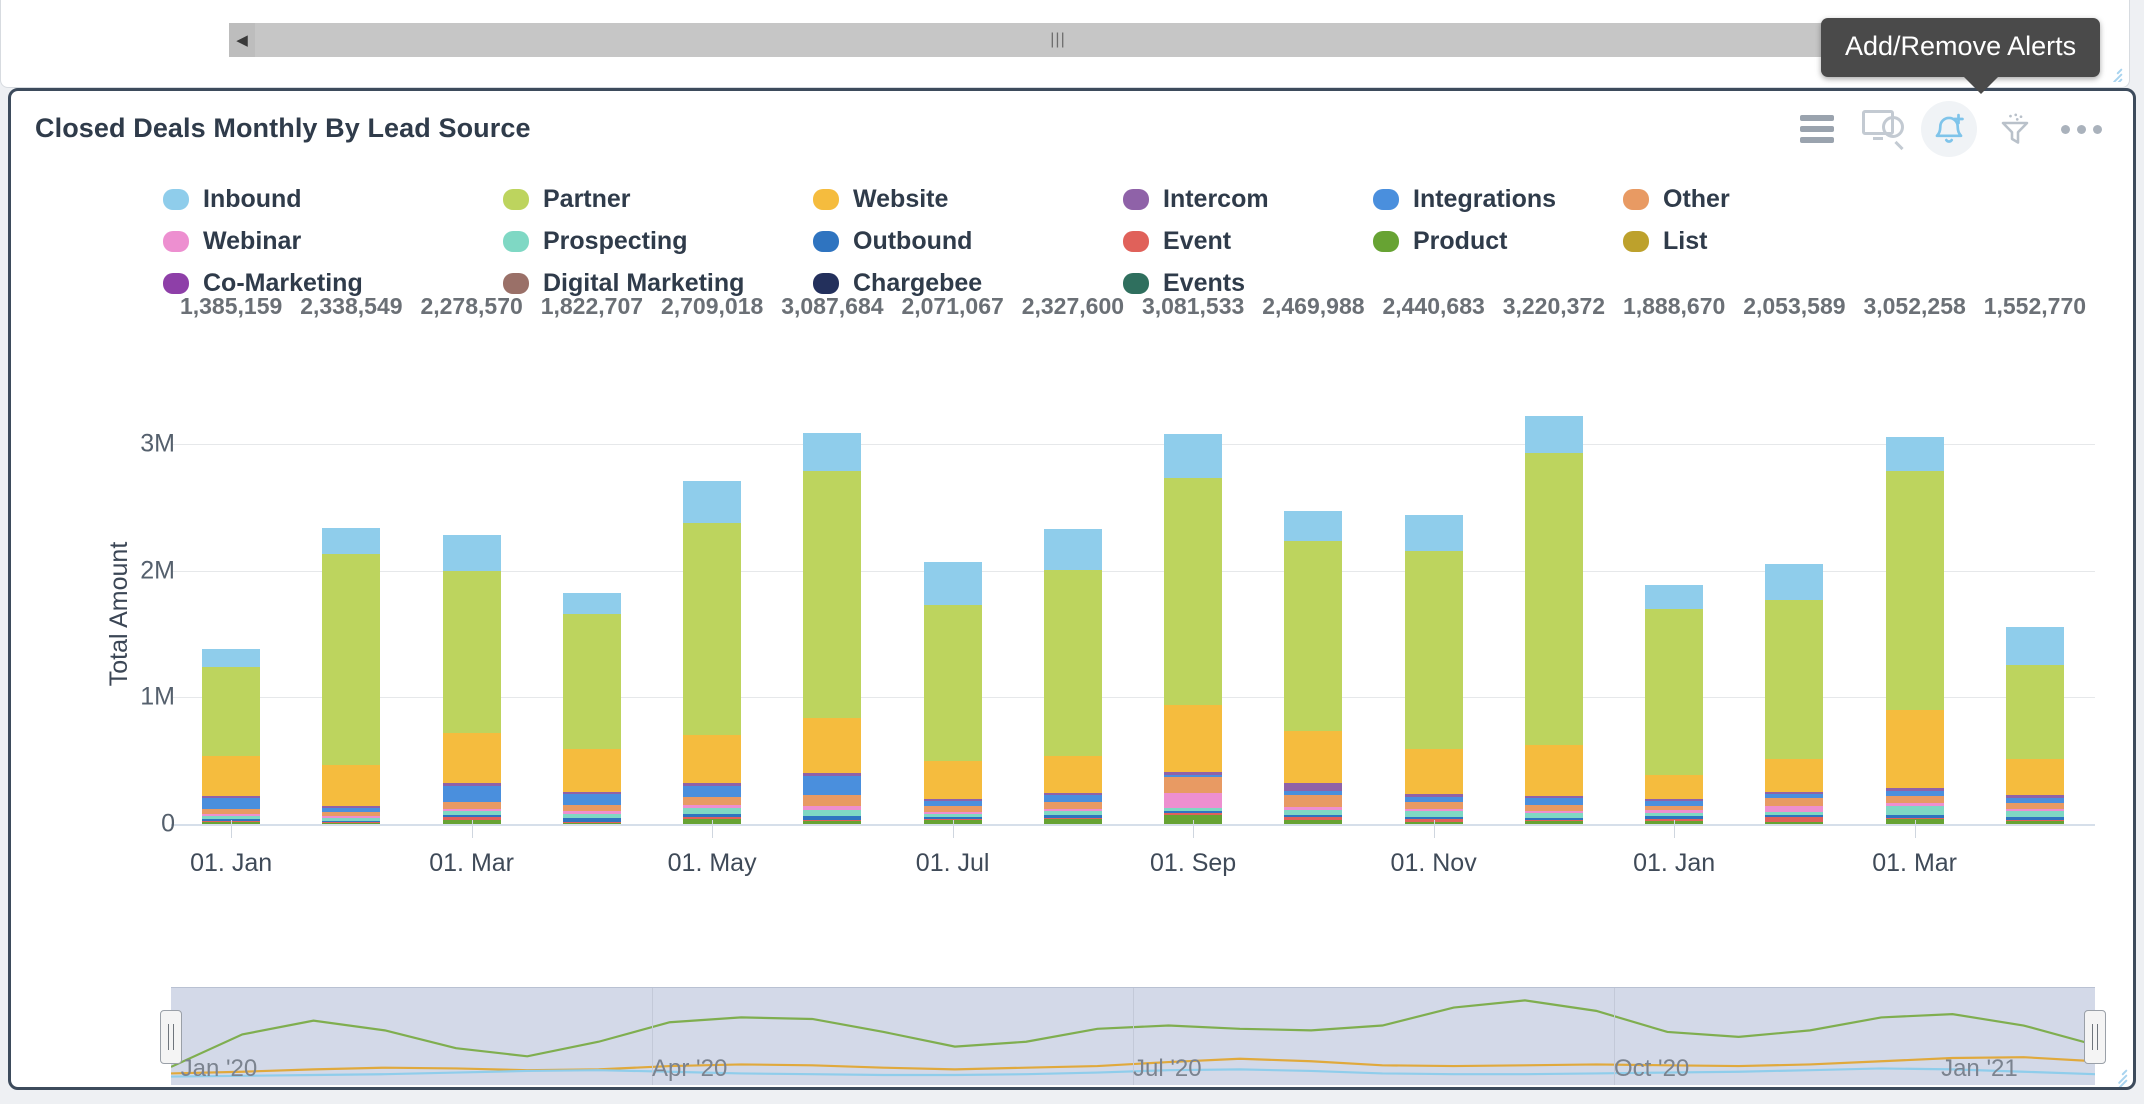  I want to click on bar-column: 1,822,707, so click(592, 558).